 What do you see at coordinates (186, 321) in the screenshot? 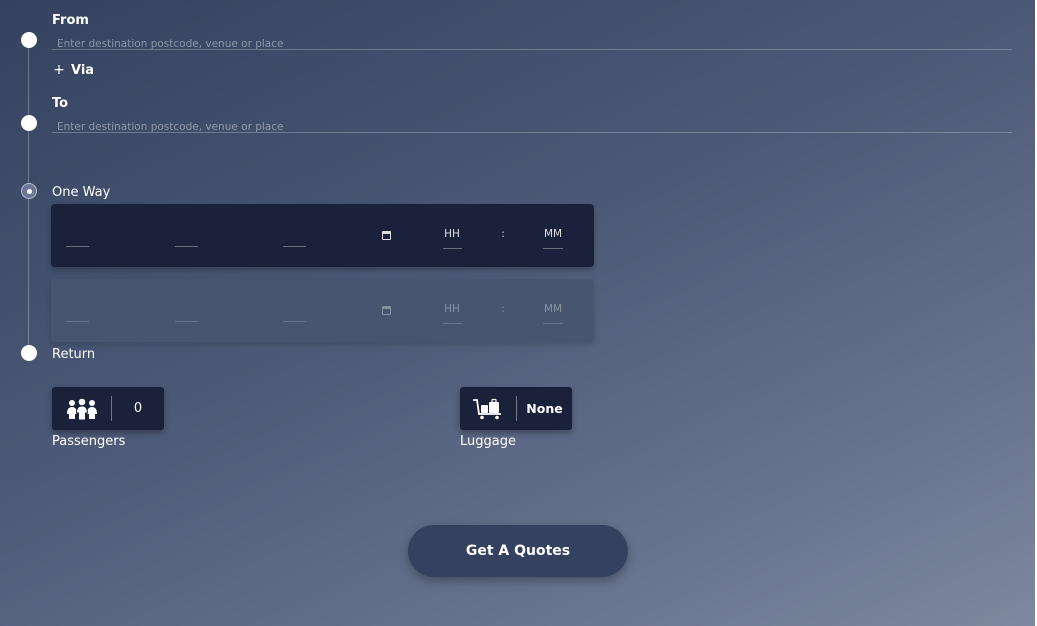
I see `return-month-segment` at bounding box center [186, 321].